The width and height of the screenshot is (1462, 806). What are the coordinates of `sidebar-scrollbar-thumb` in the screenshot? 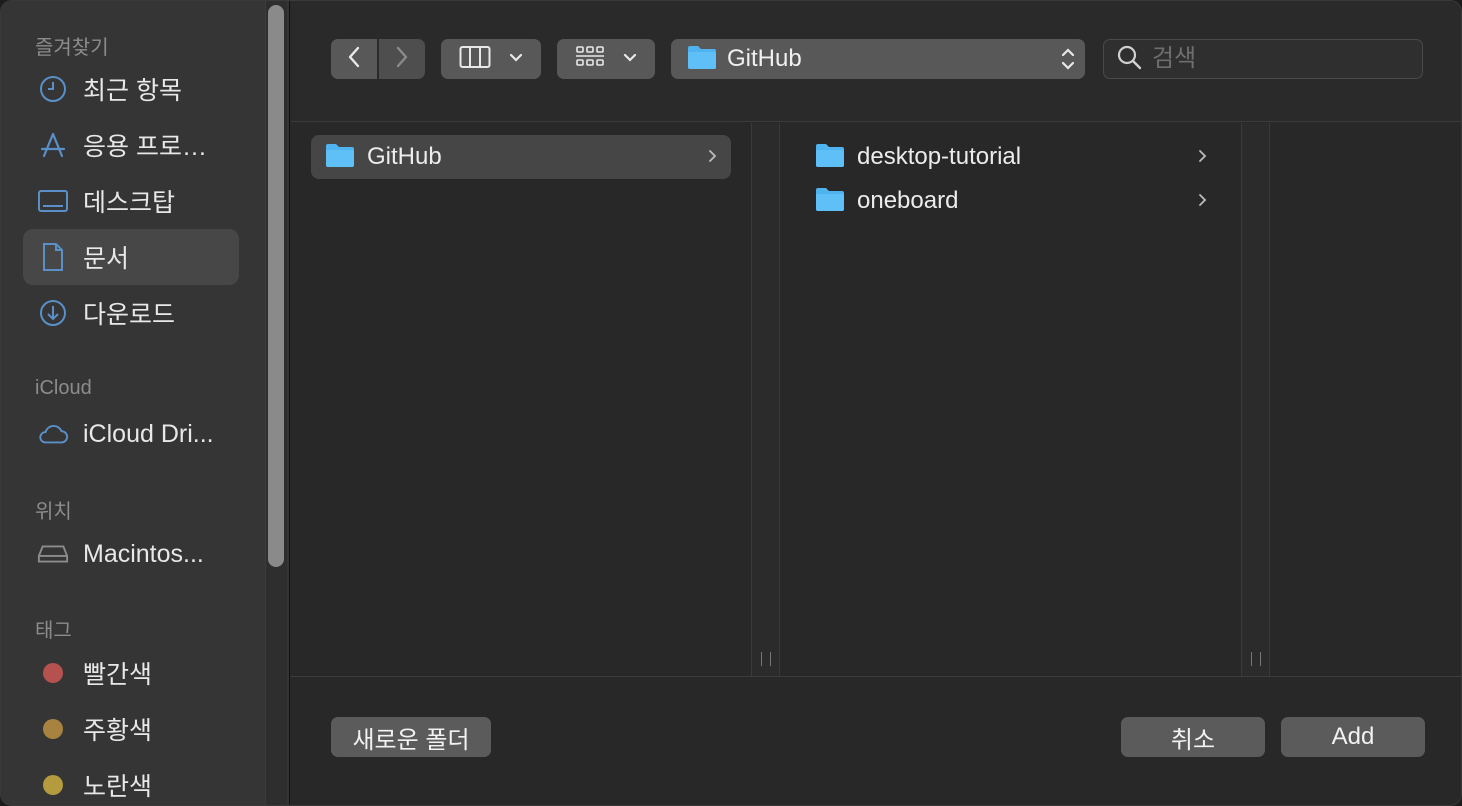 It's located at (276, 286).